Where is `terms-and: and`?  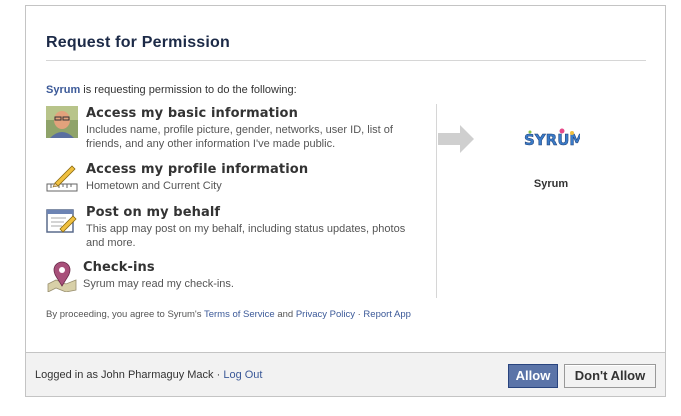
terms-and: and is located at coordinates (285, 314).